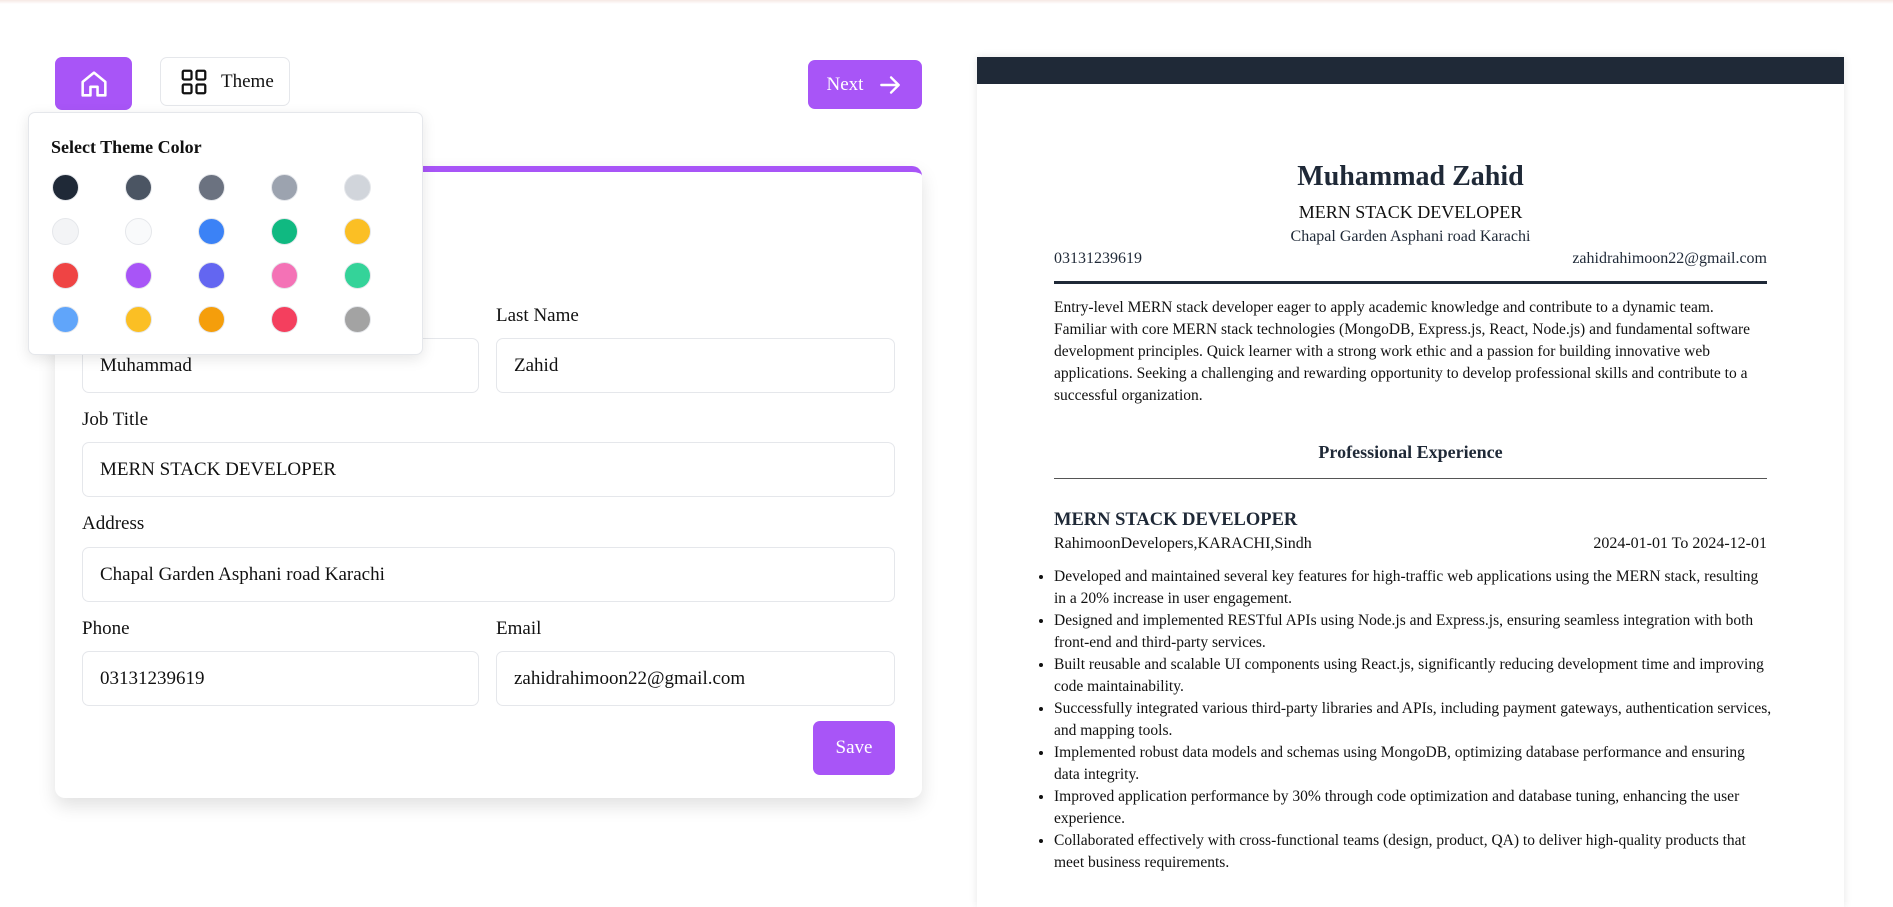  What do you see at coordinates (488, 469) in the screenshot?
I see `job-title-field` at bounding box center [488, 469].